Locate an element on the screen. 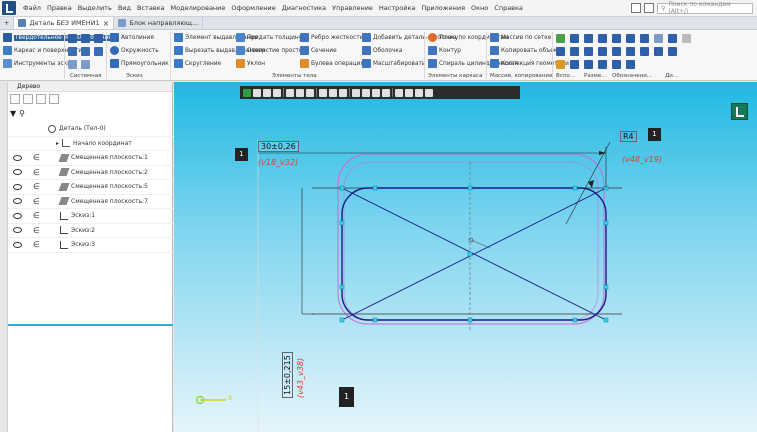 This screenshot has width=757, height=432. close-icon: × is located at coordinates (106, 23).